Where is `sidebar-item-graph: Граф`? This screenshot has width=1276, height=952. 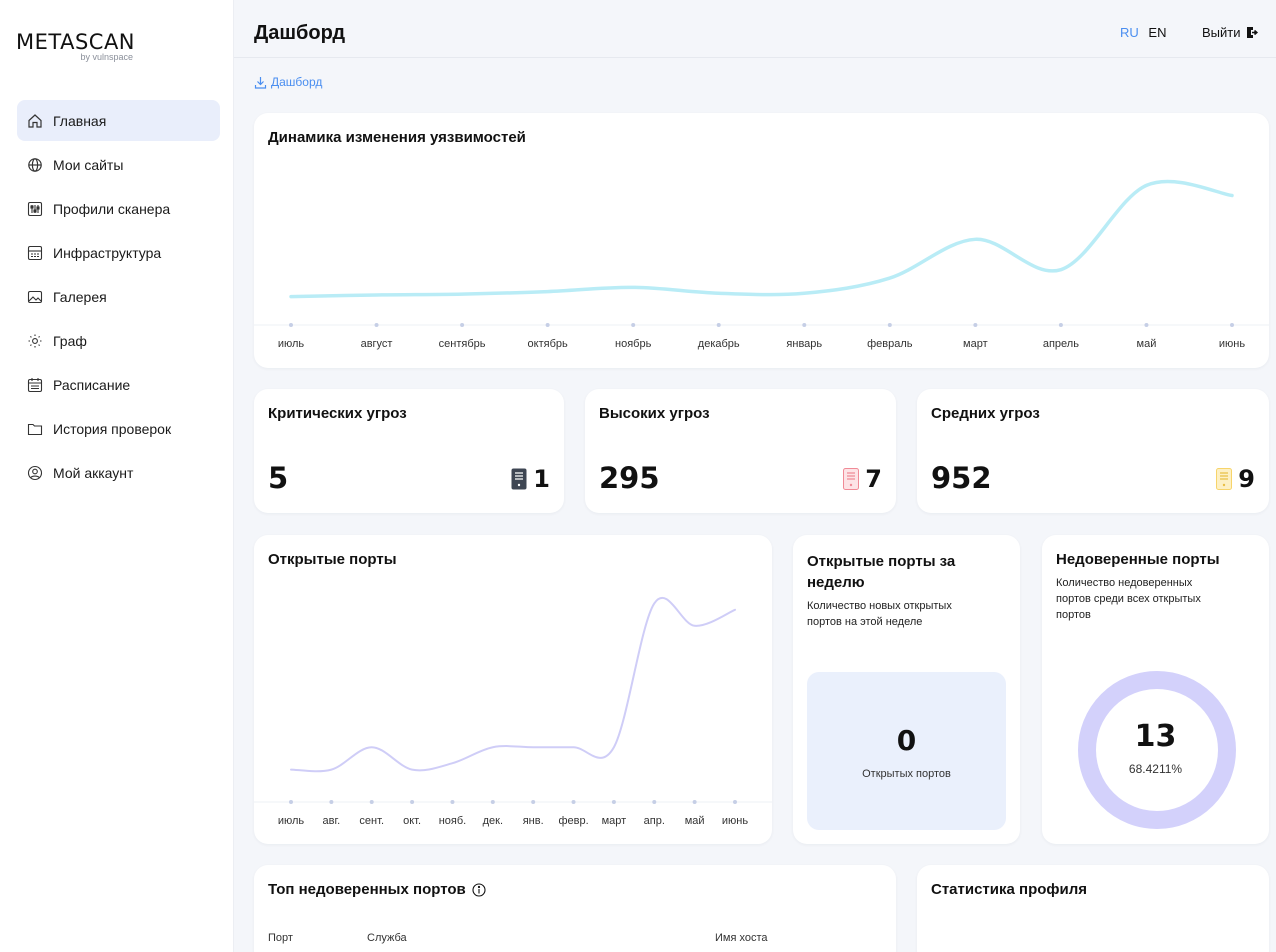
sidebar-item-graph: Граф is located at coordinates (118, 340).